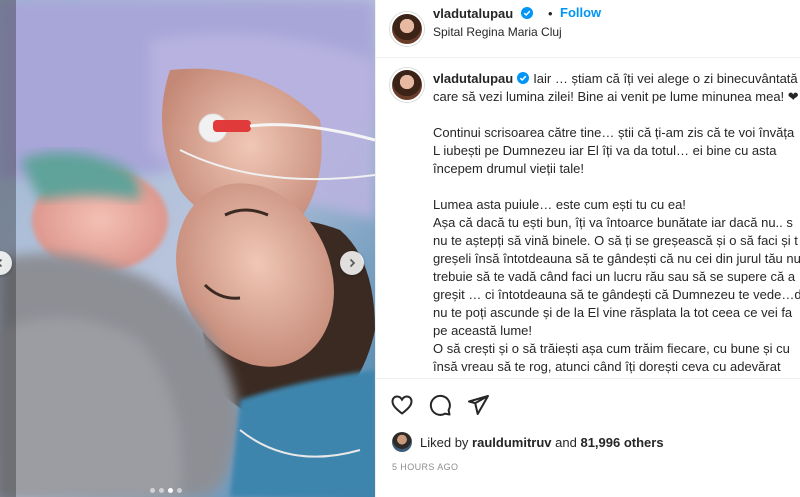  Describe the element at coordinates (588, 403) in the screenshot. I see `action-bar` at that location.